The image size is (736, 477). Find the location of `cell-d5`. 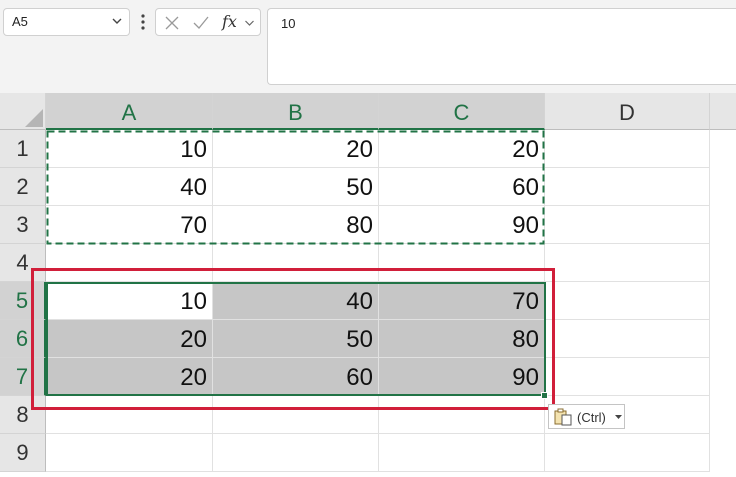

cell-d5 is located at coordinates (627, 301).